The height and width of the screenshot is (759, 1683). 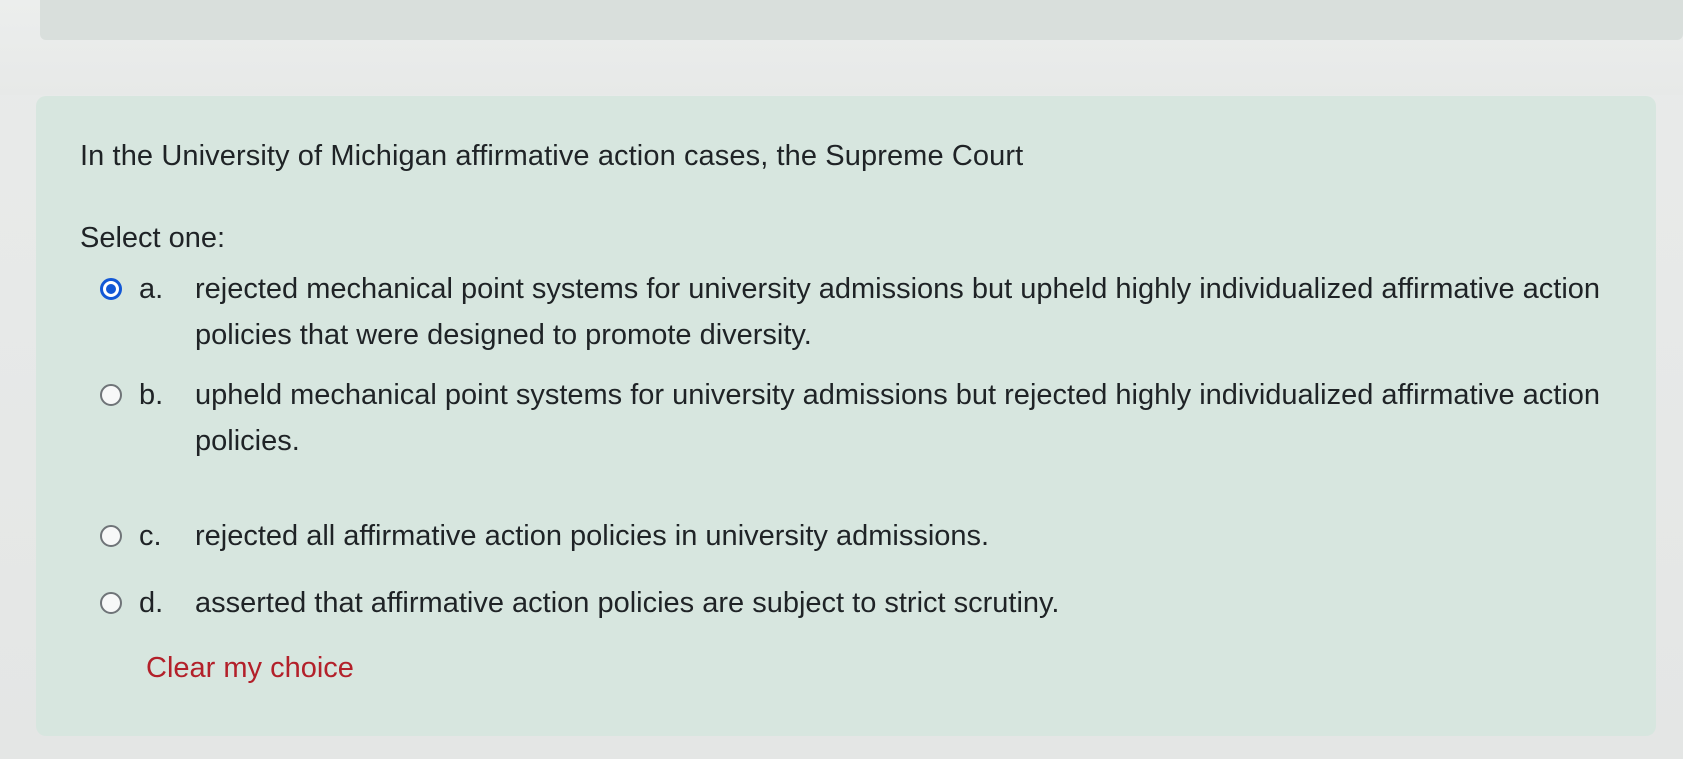 What do you see at coordinates (151, 289) in the screenshot?
I see `answer-letter-a: a.` at bounding box center [151, 289].